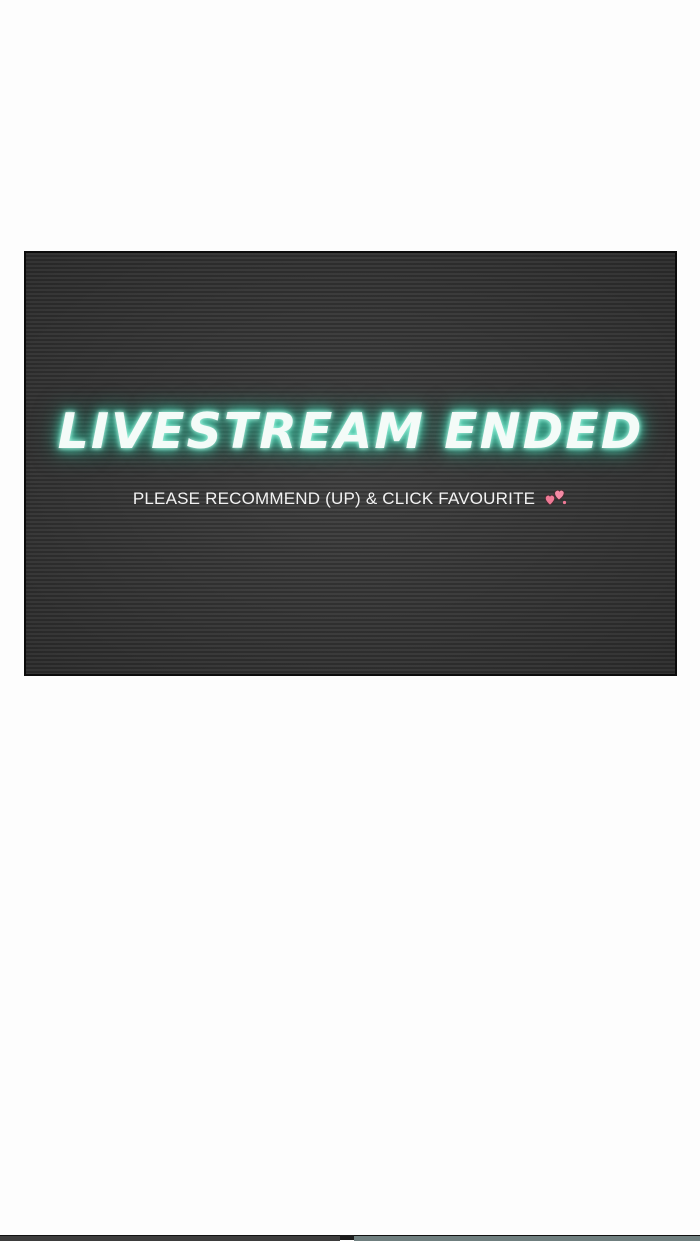 The image size is (700, 1241). What do you see at coordinates (170, 1238) in the screenshot?
I see `next-panel-left-edge` at bounding box center [170, 1238].